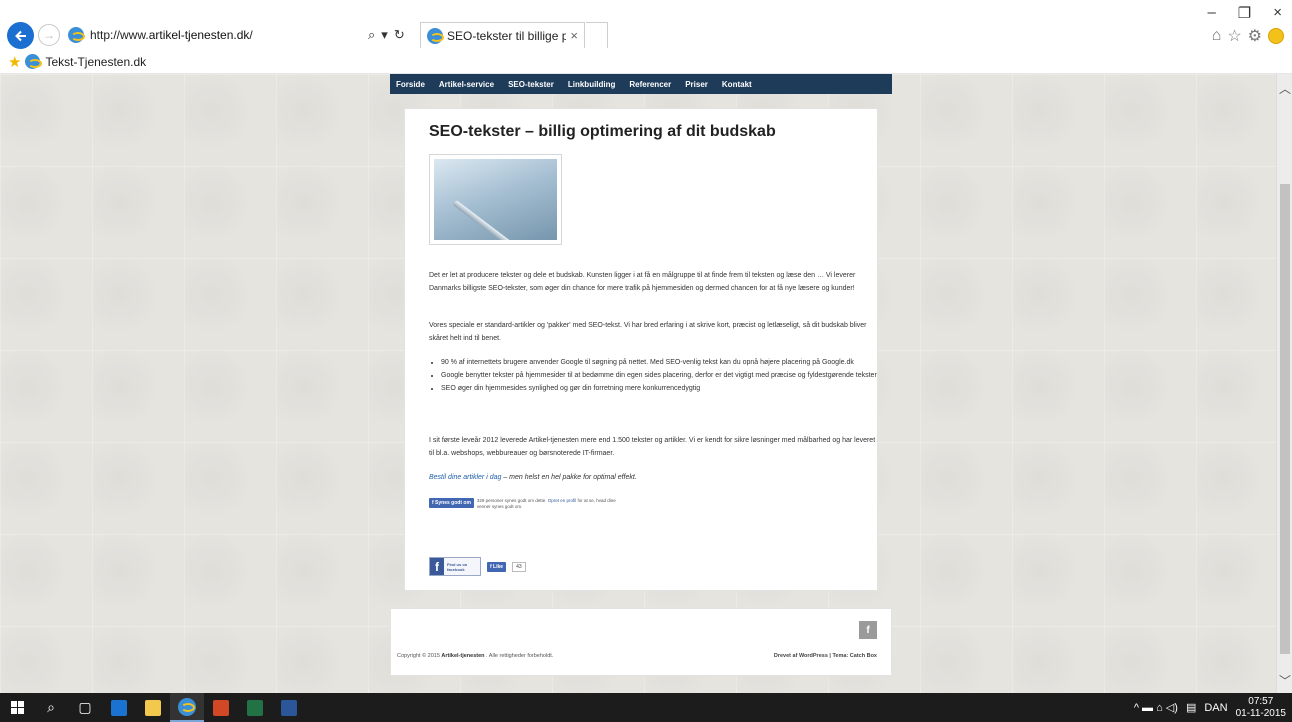 This screenshot has width=1292, height=722. Describe the element at coordinates (574, 35) in the screenshot. I see `tab-close-icon: ×` at that location.